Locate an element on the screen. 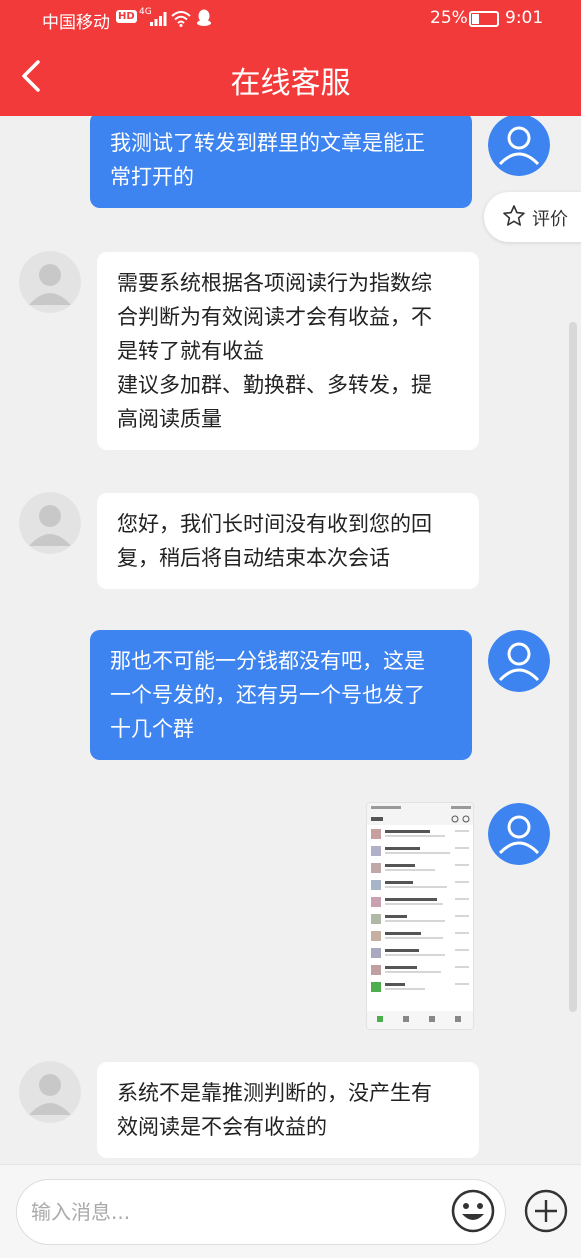  battery-percent: 25% is located at coordinates (449, 18).